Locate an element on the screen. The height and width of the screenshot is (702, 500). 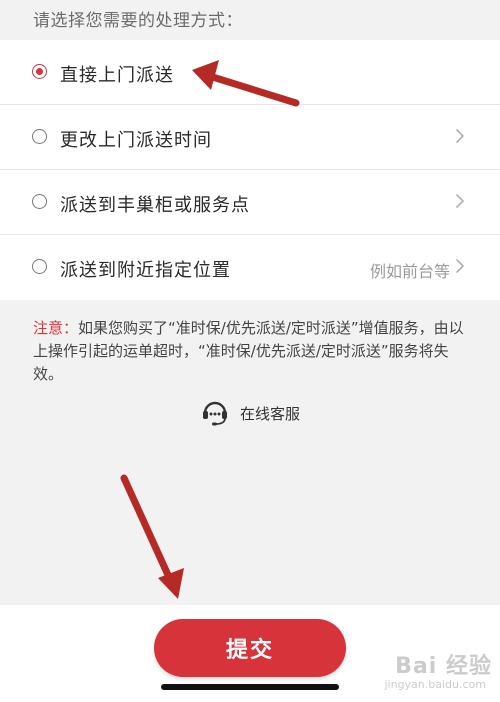
online-service-label: 在线客服 is located at coordinates (270, 413).